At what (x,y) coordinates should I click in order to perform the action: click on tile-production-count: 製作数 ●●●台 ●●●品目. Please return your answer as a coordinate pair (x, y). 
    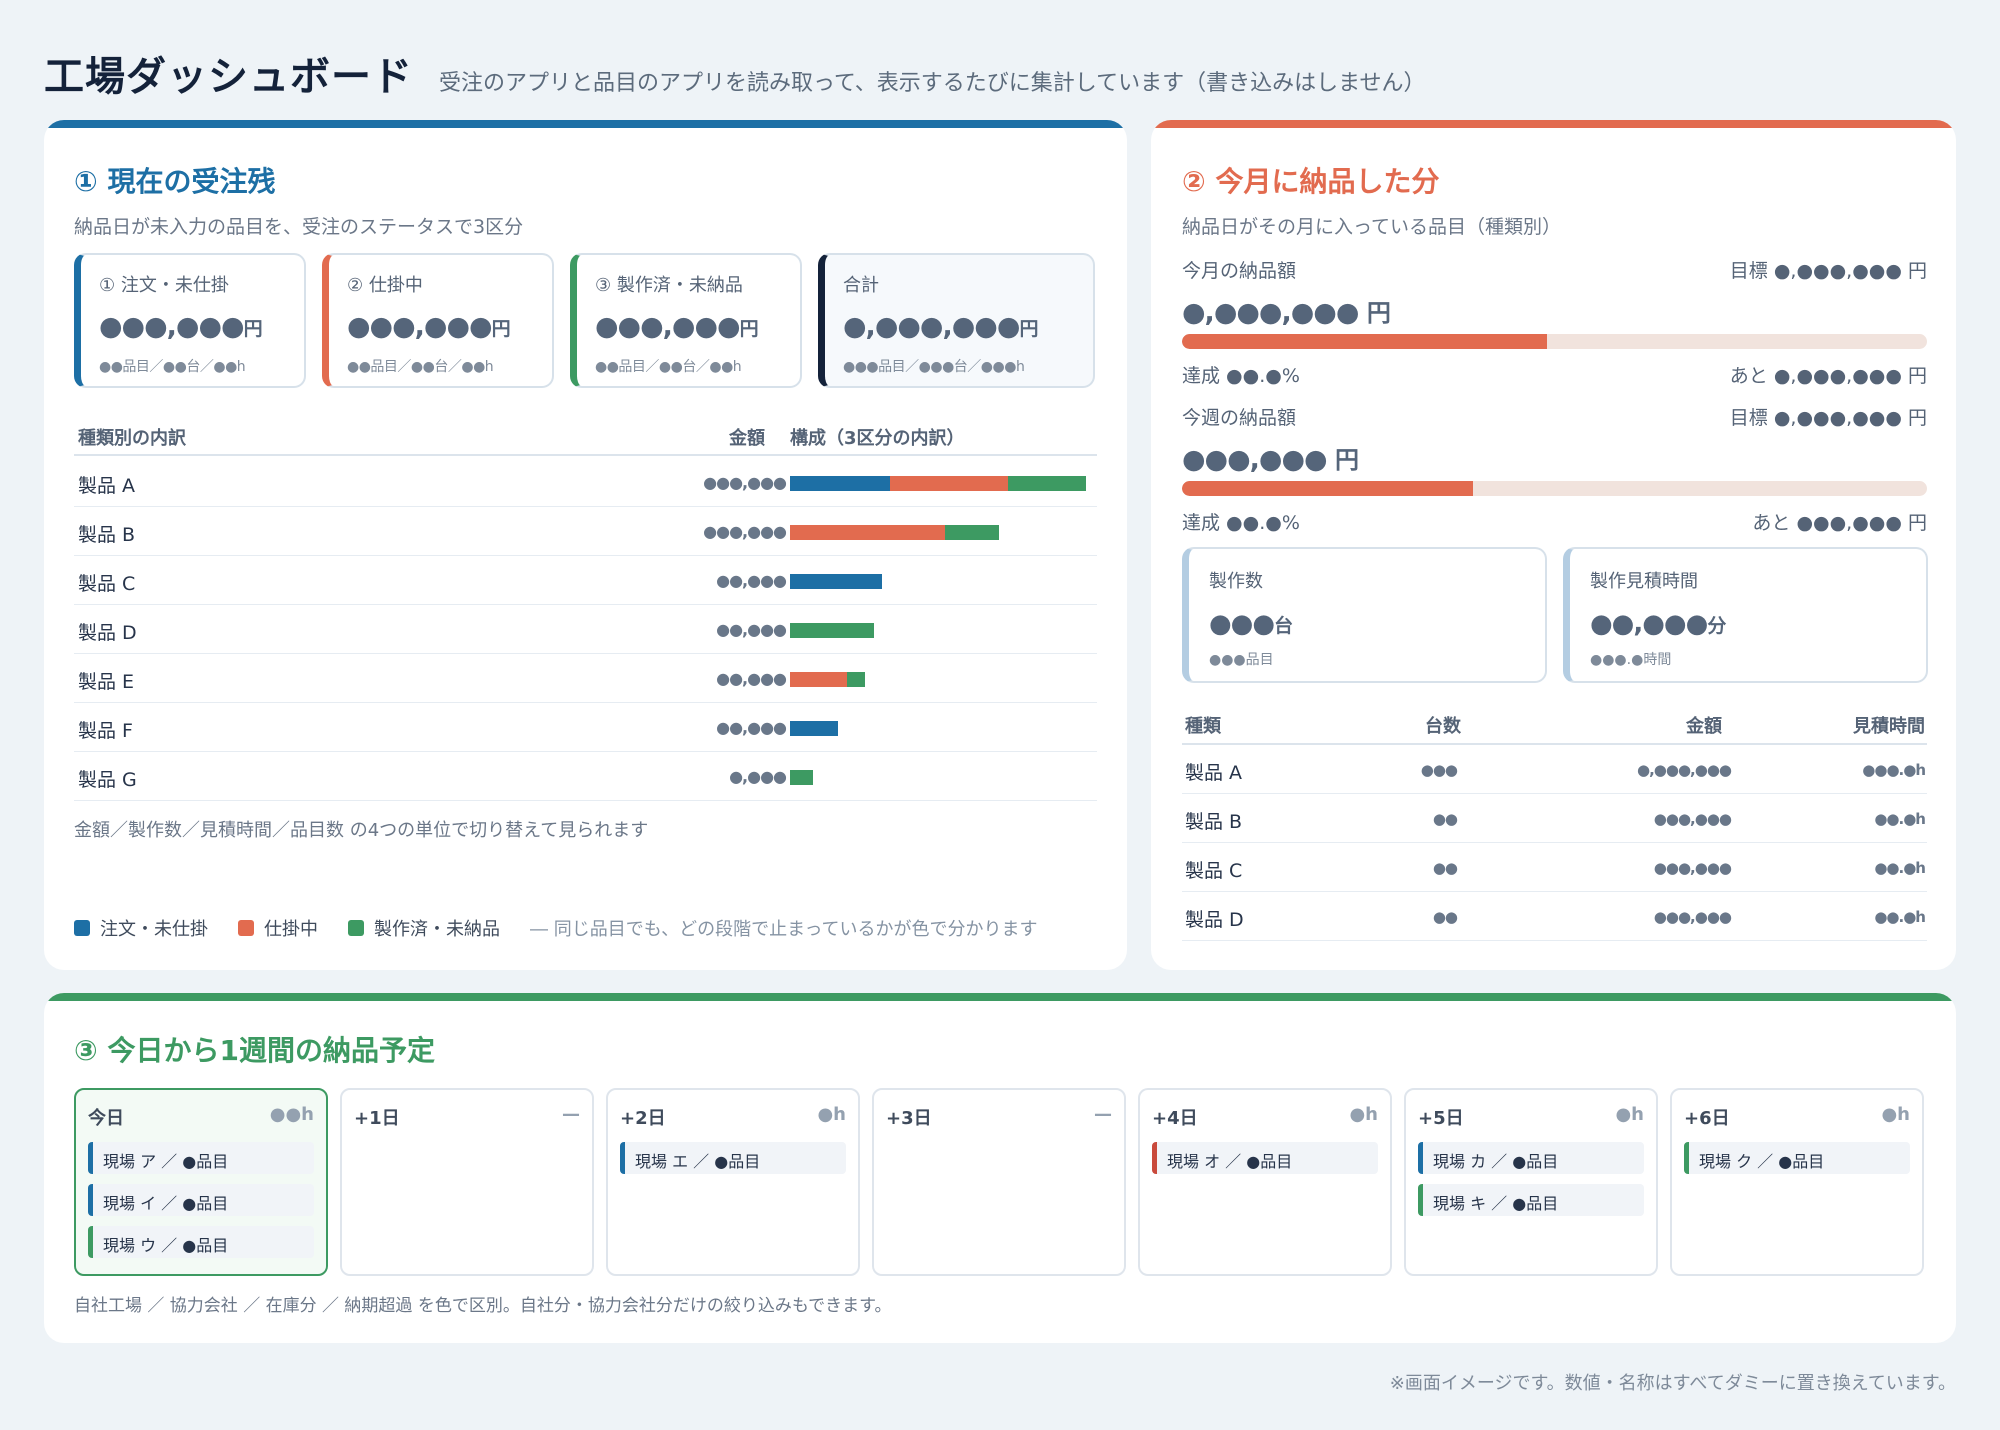
    Looking at the image, I should click on (1364, 615).